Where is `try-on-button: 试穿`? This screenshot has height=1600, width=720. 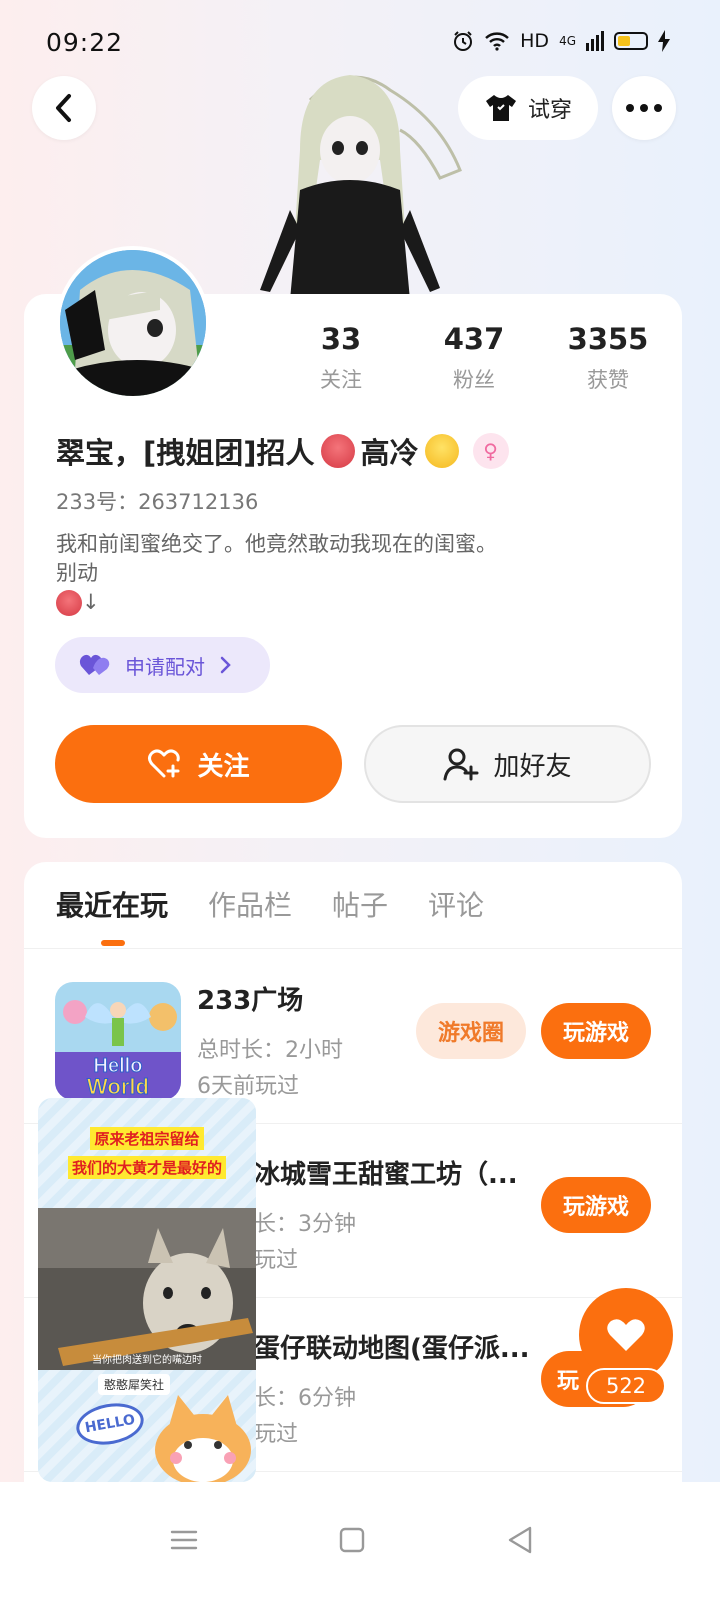 try-on-button: 试穿 is located at coordinates (528, 108).